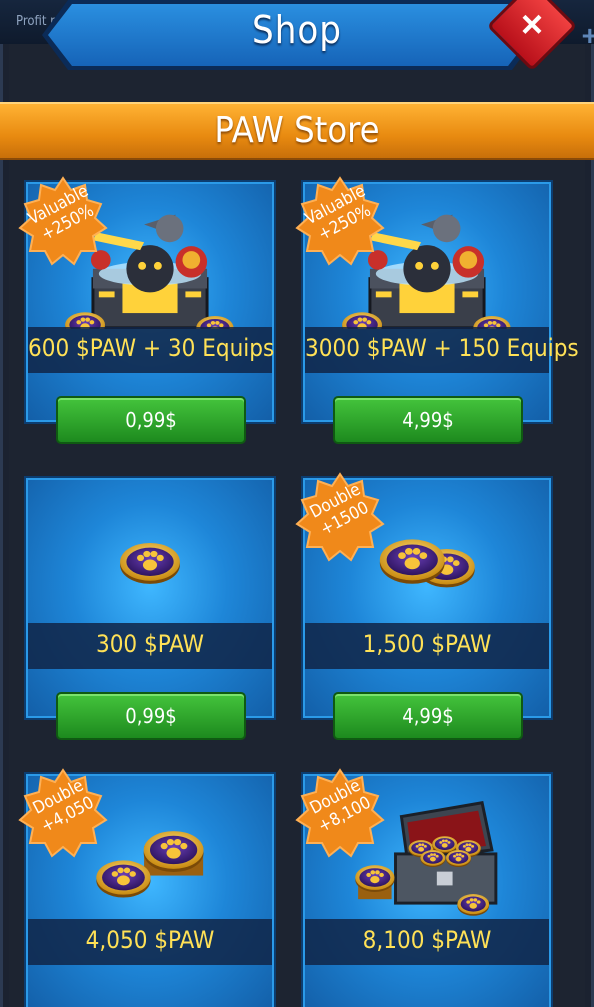  Describe the element at coordinates (63, 813) in the screenshot. I see `bonus-badge: Double +4,050` at that location.